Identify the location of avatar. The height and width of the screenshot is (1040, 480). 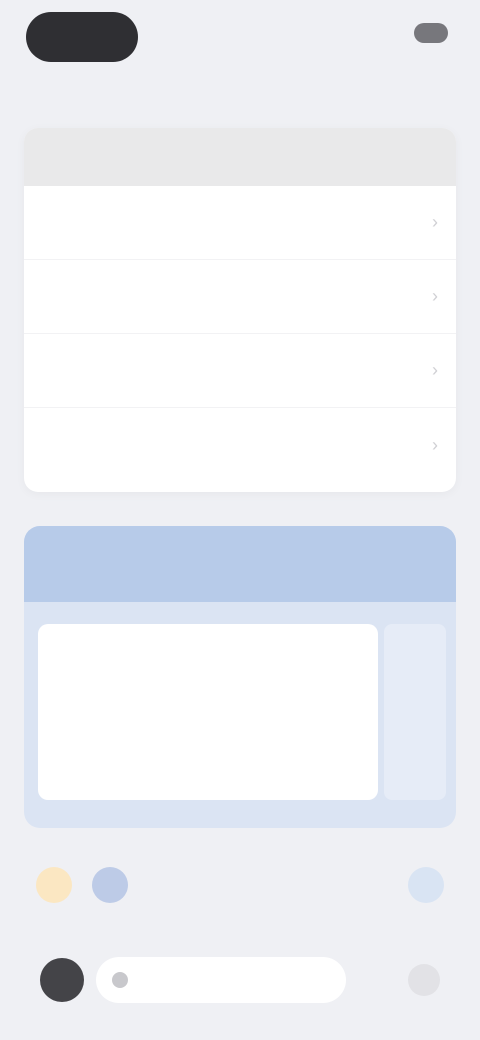
(62, 980).